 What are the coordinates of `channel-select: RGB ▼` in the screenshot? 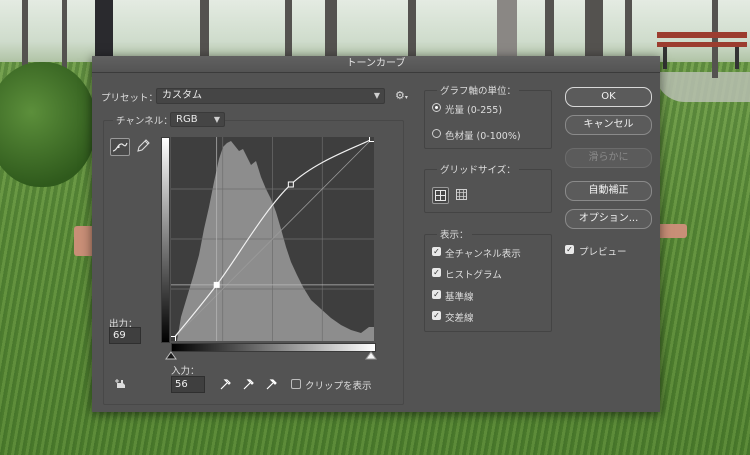 It's located at (197, 119).